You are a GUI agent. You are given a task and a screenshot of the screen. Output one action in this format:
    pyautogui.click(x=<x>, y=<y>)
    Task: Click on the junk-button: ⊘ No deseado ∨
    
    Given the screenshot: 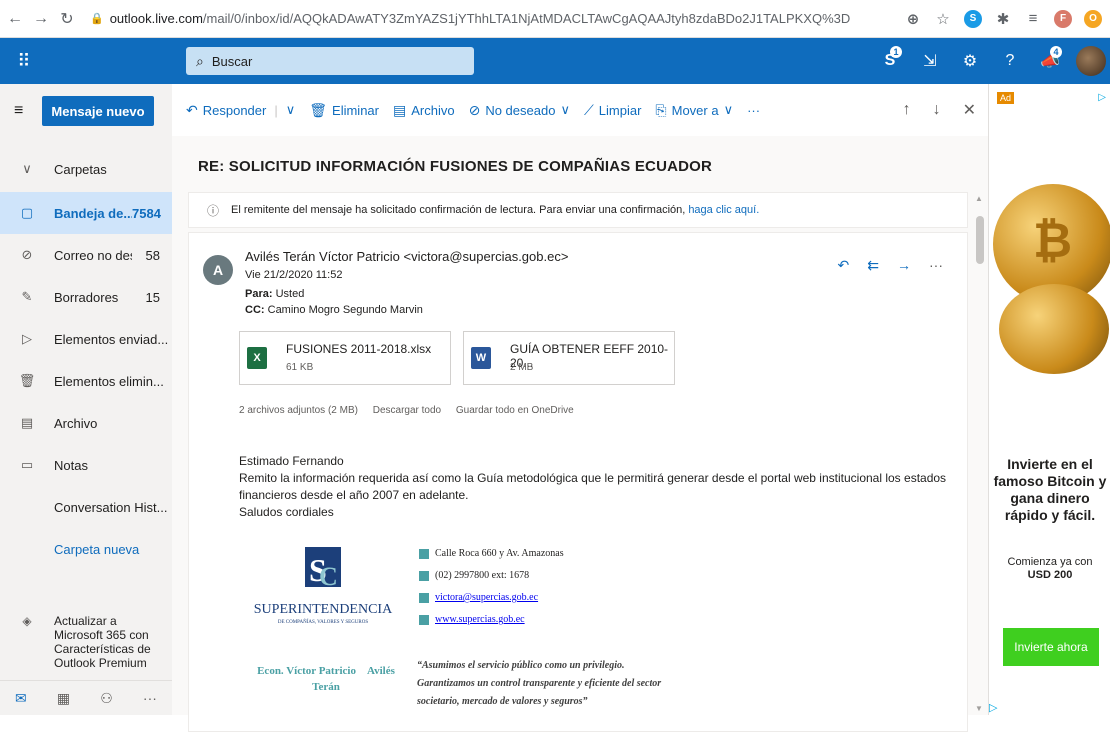 What is the action you would take?
    pyautogui.click(x=519, y=110)
    